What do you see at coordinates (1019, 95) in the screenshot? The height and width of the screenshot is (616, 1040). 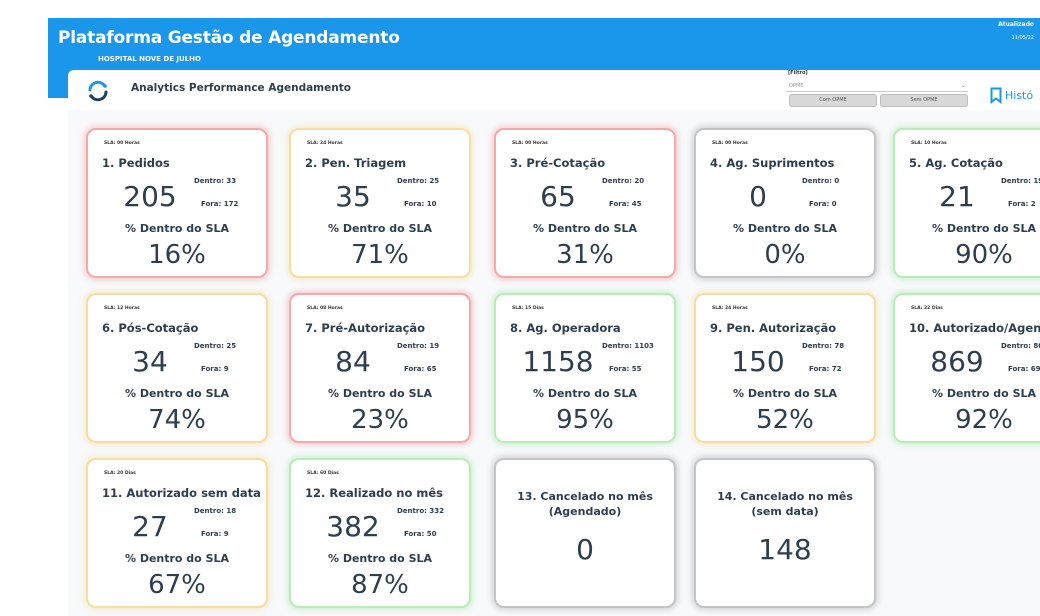 I see `history-label: Histó` at bounding box center [1019, 95].